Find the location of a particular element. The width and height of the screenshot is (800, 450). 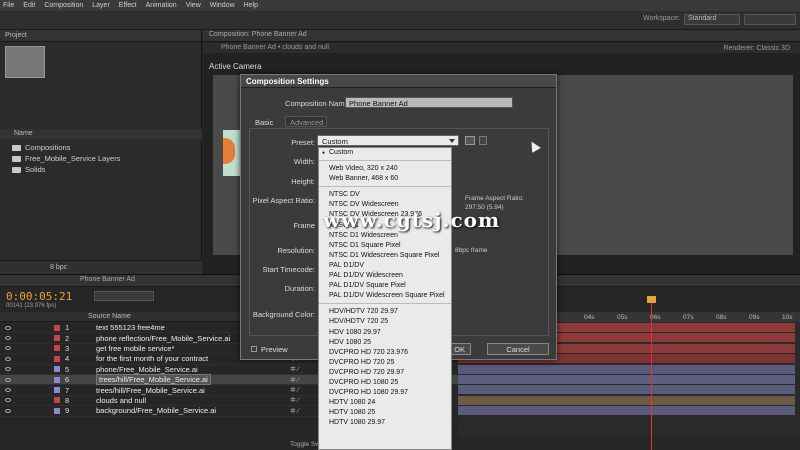

preset-option: Custom is located at coordinates (385, 153).